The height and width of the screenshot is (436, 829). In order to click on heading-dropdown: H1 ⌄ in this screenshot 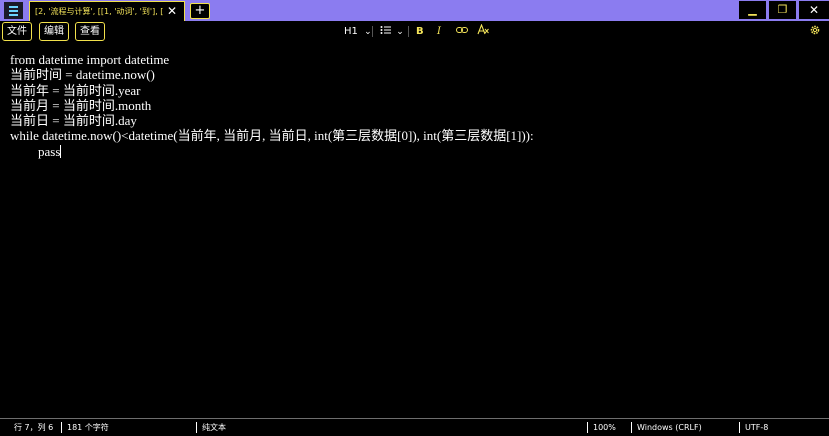, I will do `click(358, 32)`.